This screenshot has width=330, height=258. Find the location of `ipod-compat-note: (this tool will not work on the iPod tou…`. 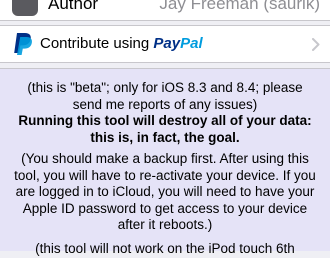

ipod-compat-note: (this tool will not work on the iPod tou… is located at coordinates (165, 248).